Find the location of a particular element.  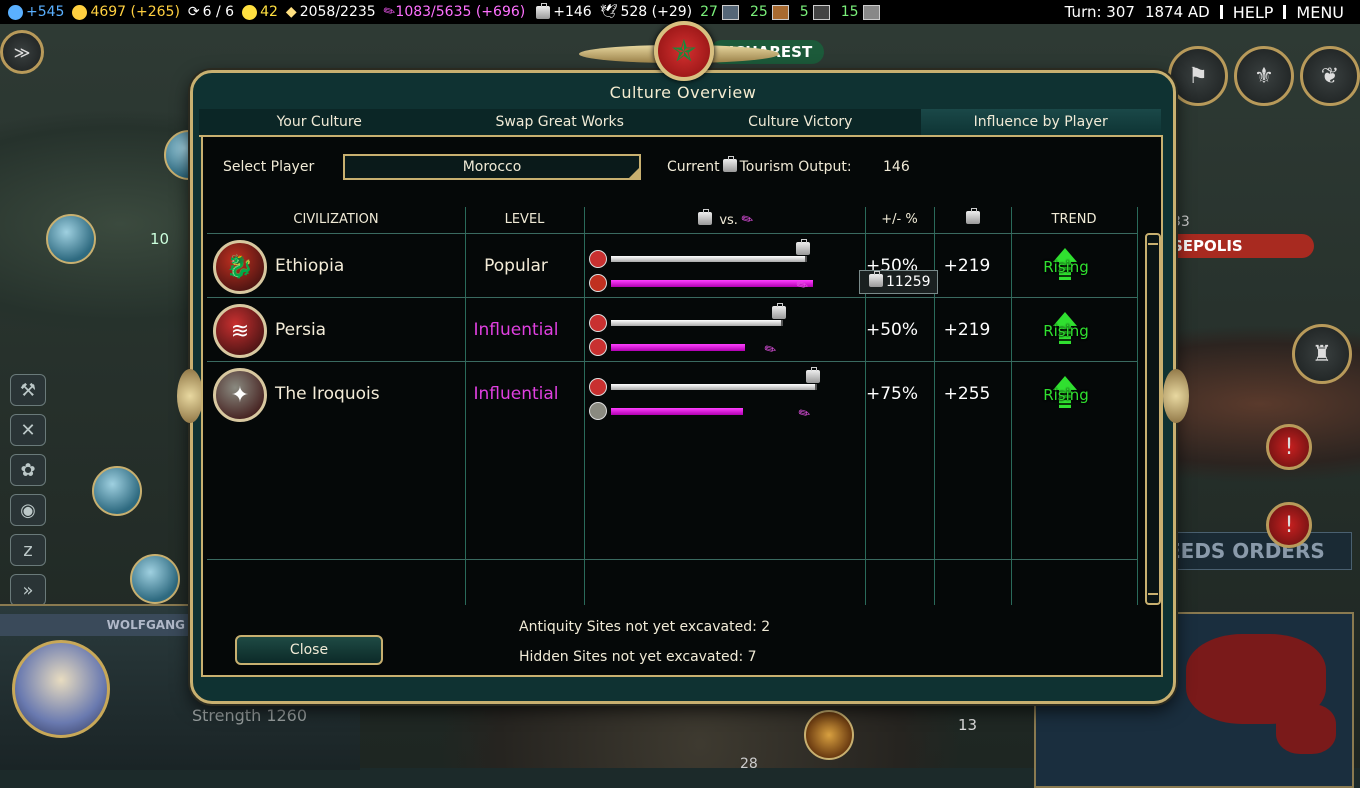

menu-button: MENU is located at coordinates (1320, 12).